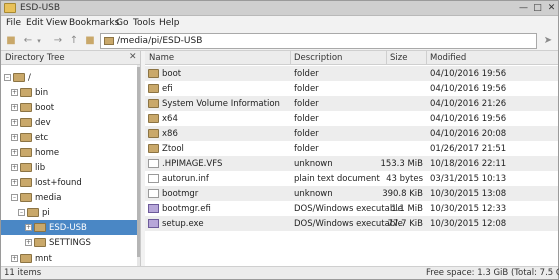 The width and height of the screenshot is (559, 280). I want to click on tree-item-lost-found: + lost+found, so click(69, 182).